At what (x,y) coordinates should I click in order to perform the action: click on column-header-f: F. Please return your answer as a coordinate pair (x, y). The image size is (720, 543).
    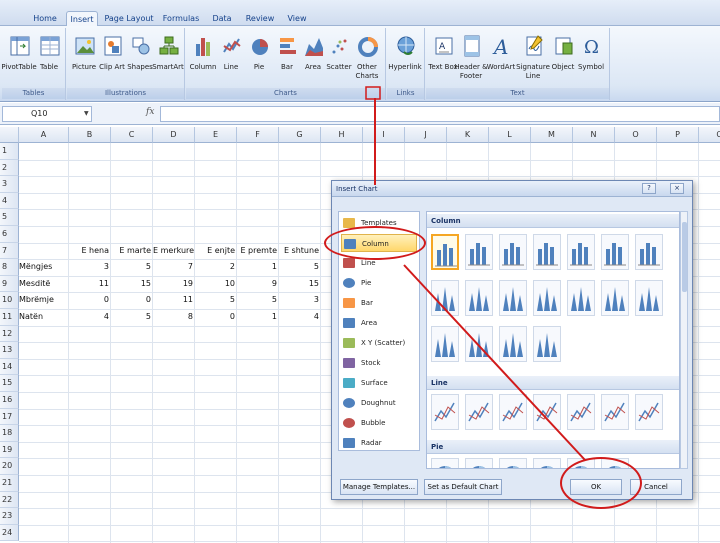
    Looking at the image, I should click on (258, 135).